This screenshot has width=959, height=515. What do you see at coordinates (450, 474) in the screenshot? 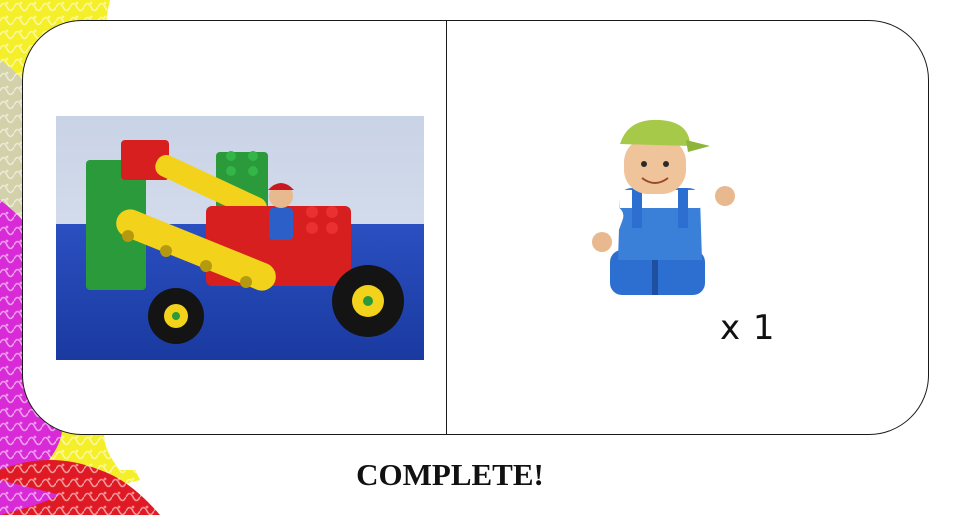
I see `completion-status-text: COMPLETE!` at bounding box center [450, 474].